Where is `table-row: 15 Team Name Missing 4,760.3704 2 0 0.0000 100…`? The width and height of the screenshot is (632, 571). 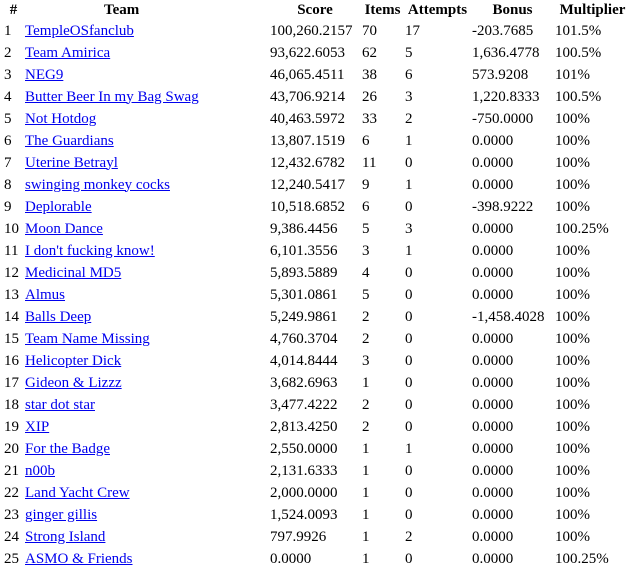
table-row: 15 Team Name Missing 4,760.3704 2 0 0.0000 100… is located at coordinates (317, 339).